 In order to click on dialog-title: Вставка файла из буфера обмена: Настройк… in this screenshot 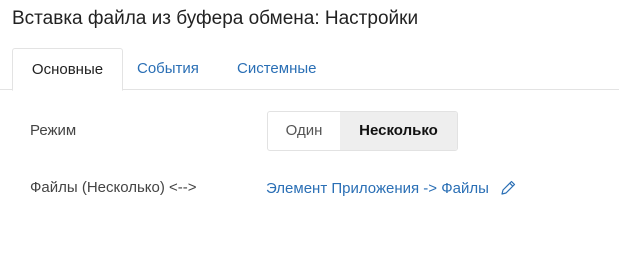, I will do `click(215, 18)`.